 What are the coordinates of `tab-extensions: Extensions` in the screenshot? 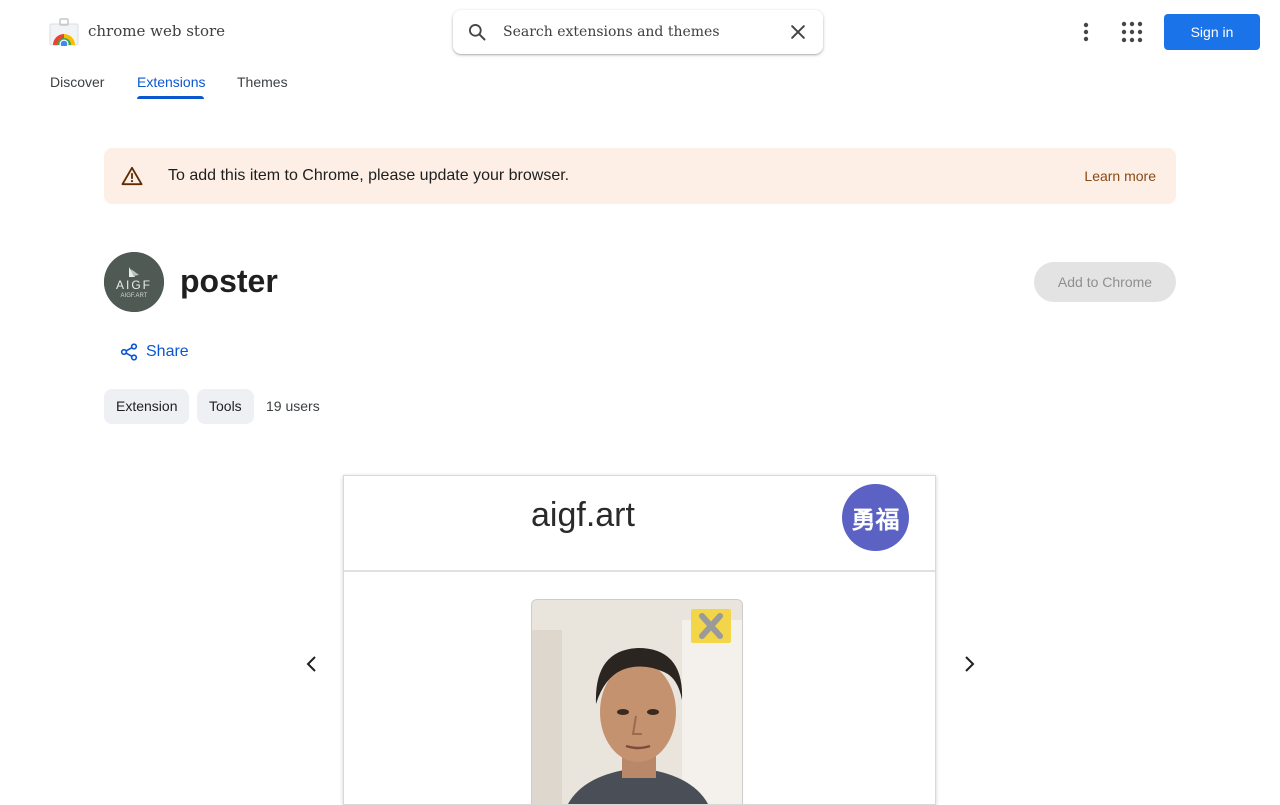 It's located at (171, 82).